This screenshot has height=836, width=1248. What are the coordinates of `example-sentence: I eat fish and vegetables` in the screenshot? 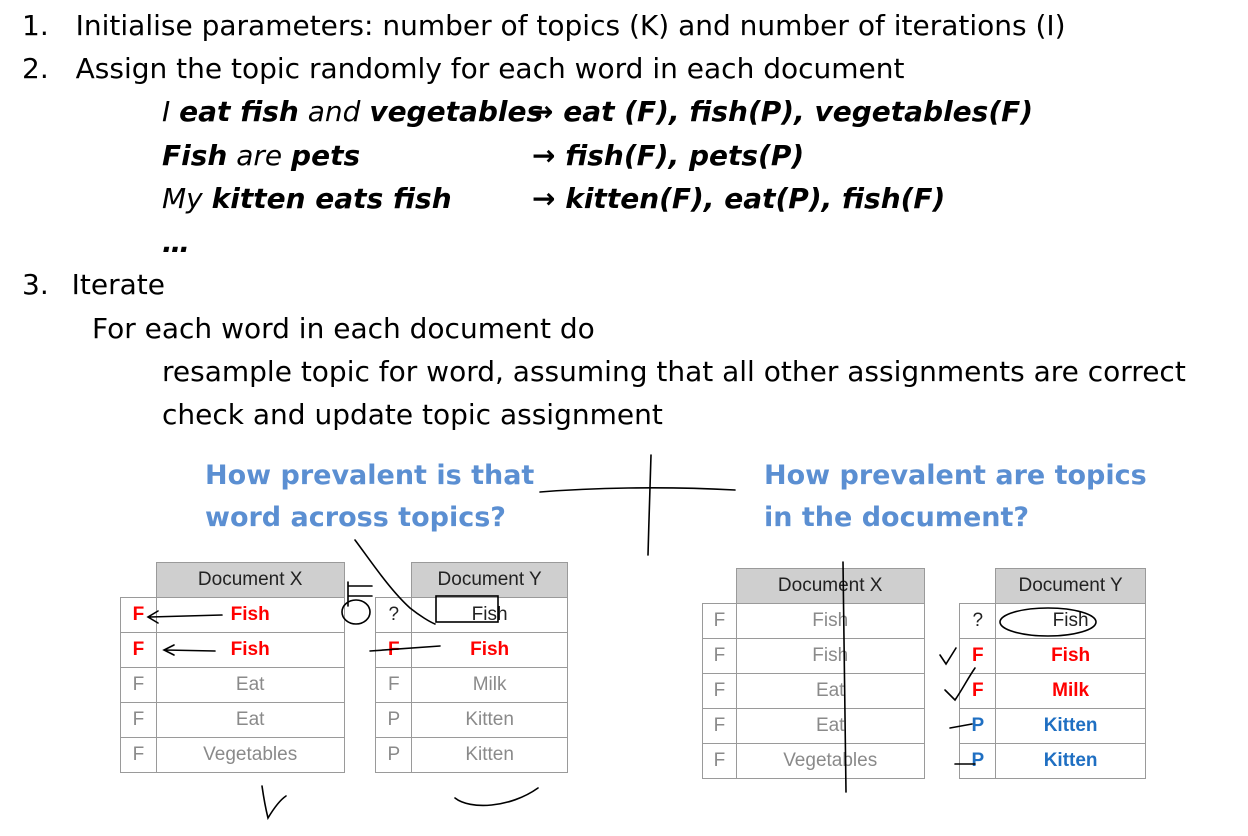 It's located at (352, 112).